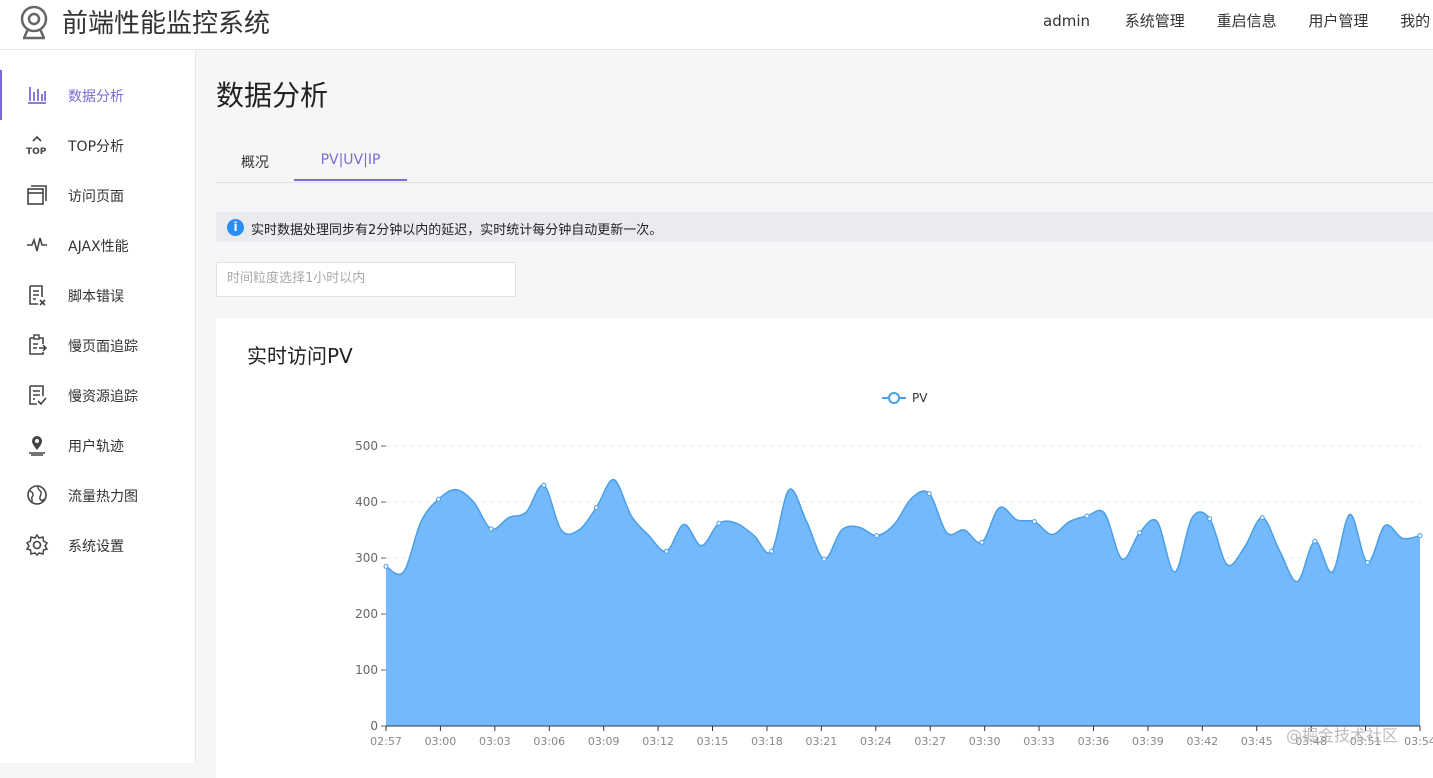 The height and width of the screenshot is (778, 1433). Describe the element at coordinates (166, 24) in the screenshot. I see `app-title: 前端性能监控系统` at that location.